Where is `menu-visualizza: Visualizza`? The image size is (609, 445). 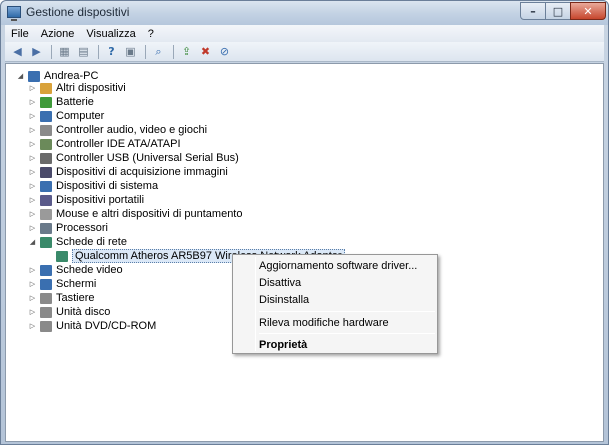
menu-visualizza: Visualizza is located at coordinates (110, 34).